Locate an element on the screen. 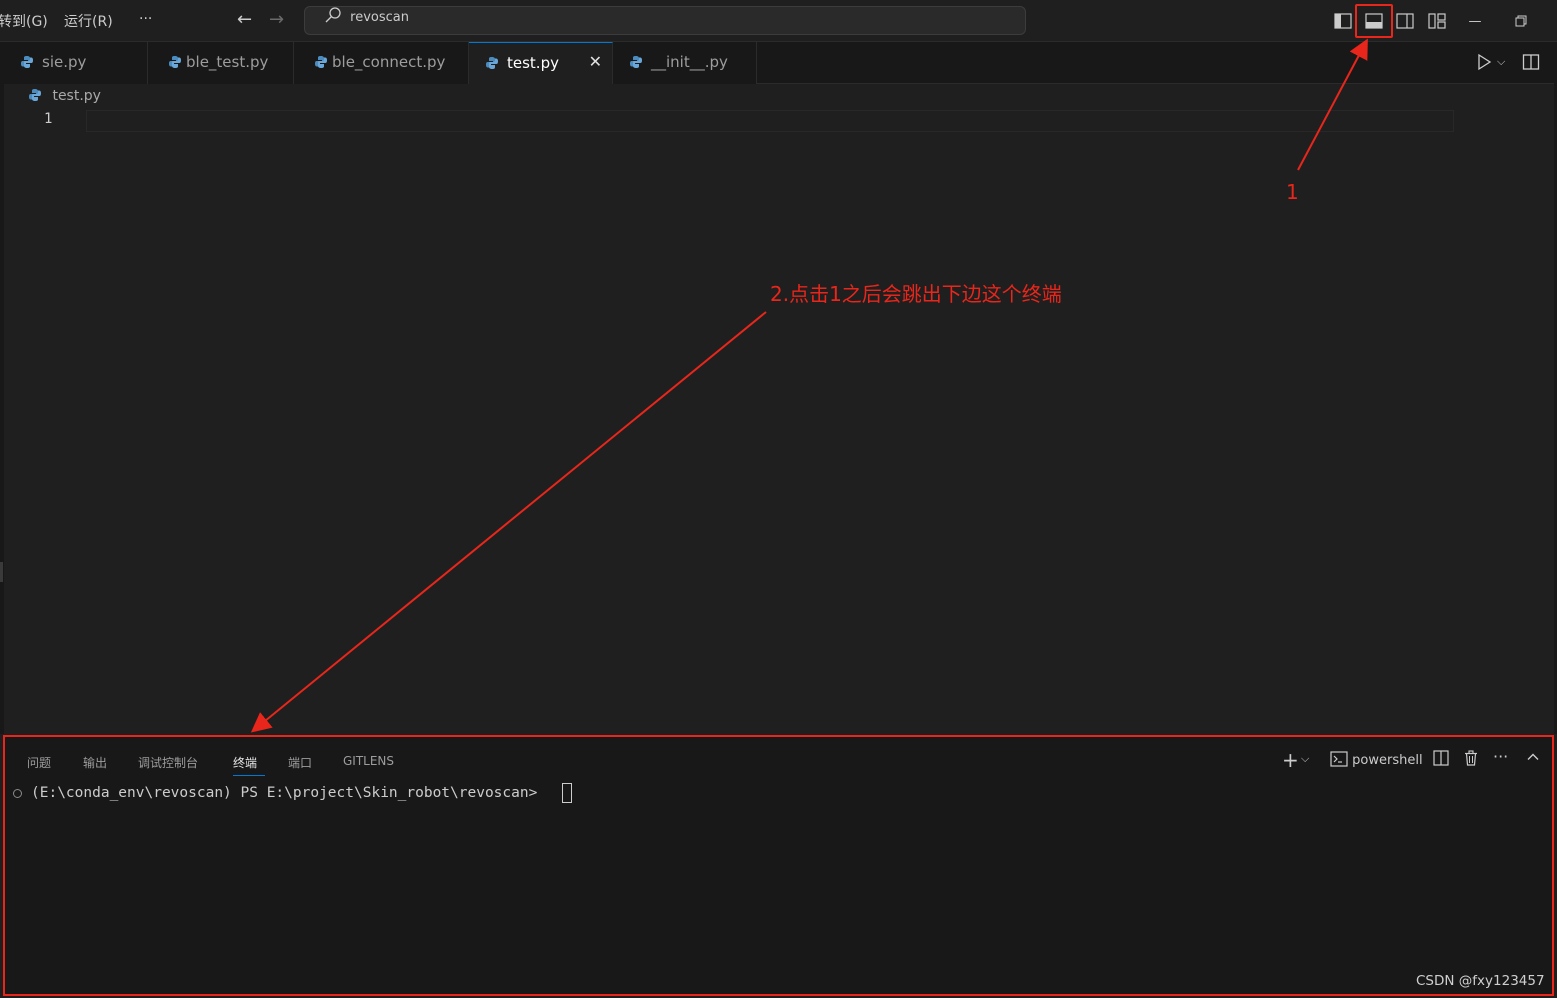  terminal-shell-selector: powershell is located at coordinates (1376, 759).